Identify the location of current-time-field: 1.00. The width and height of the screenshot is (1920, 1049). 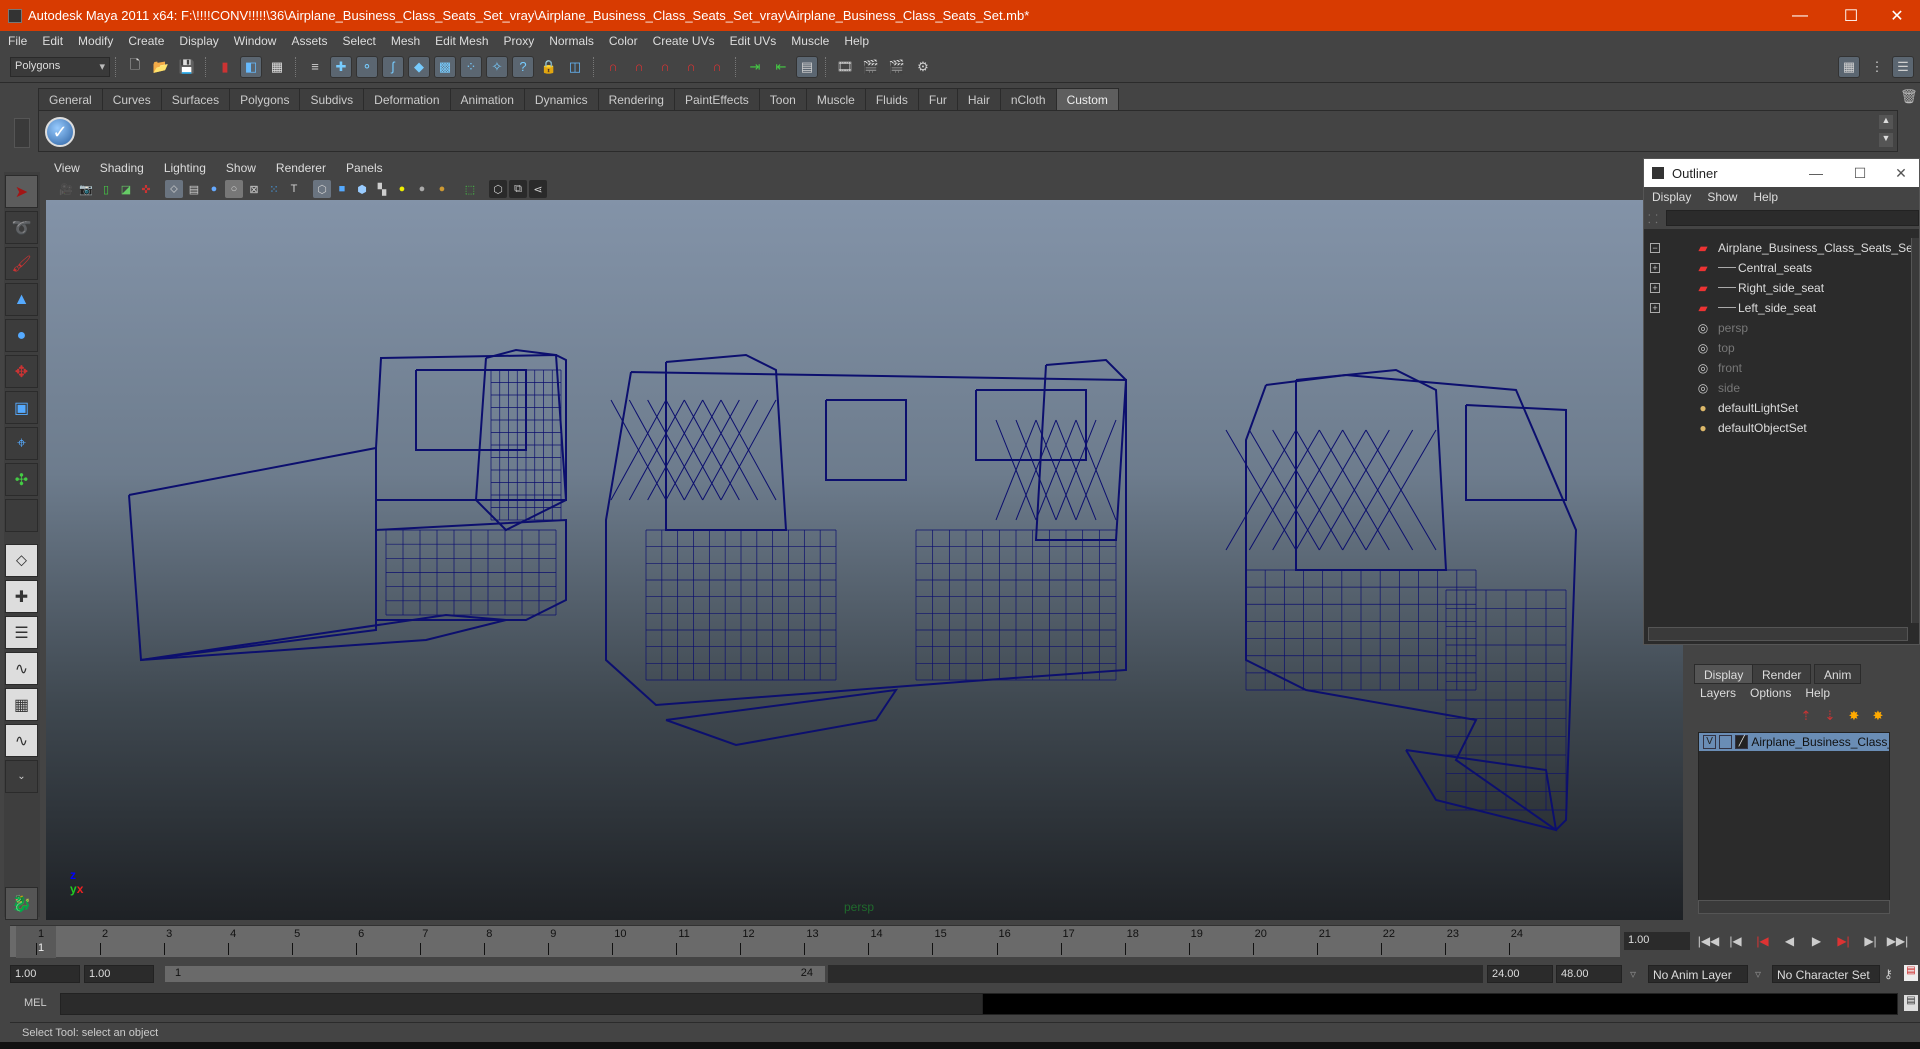
(1657, 941).